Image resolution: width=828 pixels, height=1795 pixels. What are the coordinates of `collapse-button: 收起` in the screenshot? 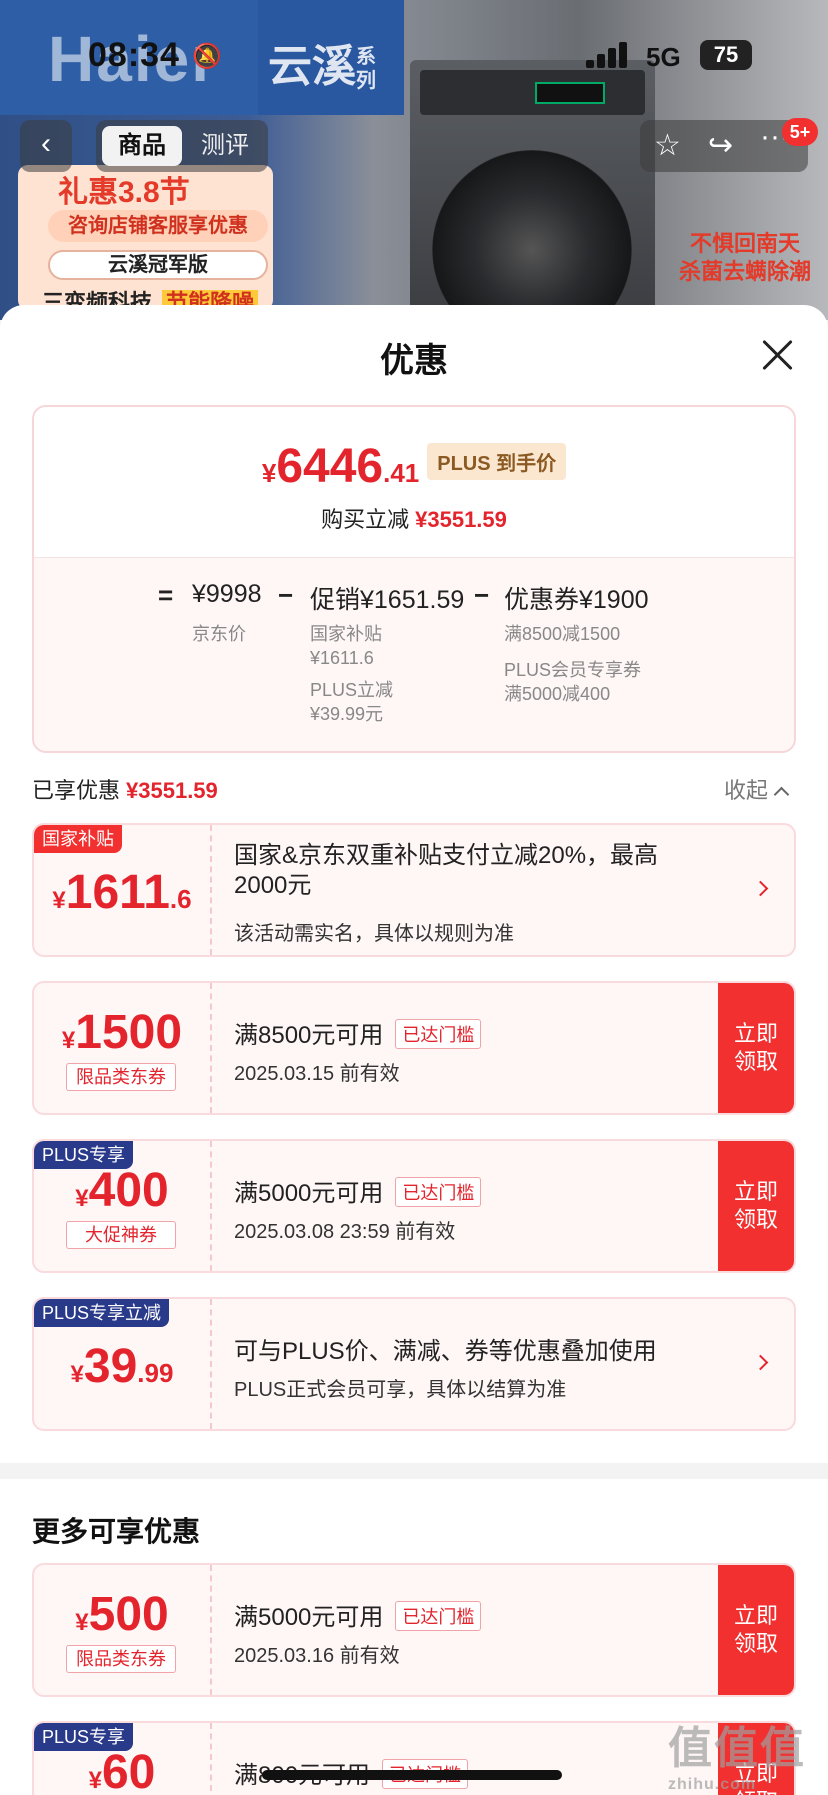 It's located at (757, 789).